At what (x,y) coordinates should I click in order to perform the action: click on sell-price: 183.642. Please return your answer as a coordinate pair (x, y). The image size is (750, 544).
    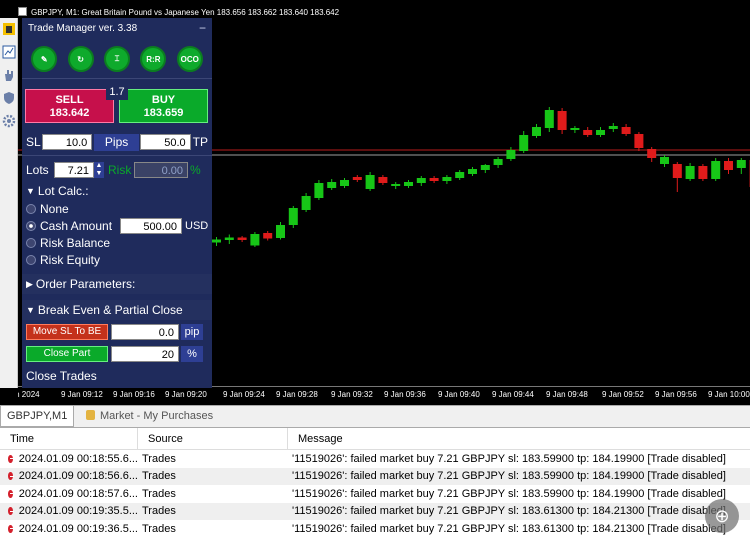
    Looking at the image, I should click on (69, 113).